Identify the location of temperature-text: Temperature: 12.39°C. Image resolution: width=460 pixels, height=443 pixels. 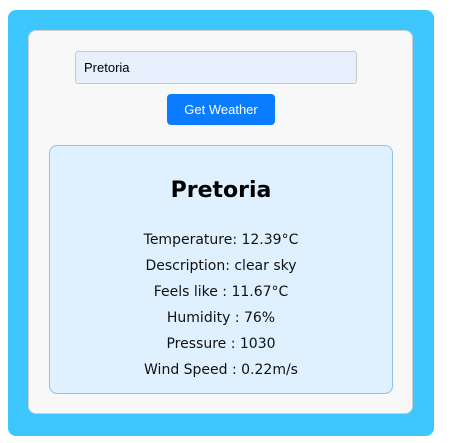
(221, 240).